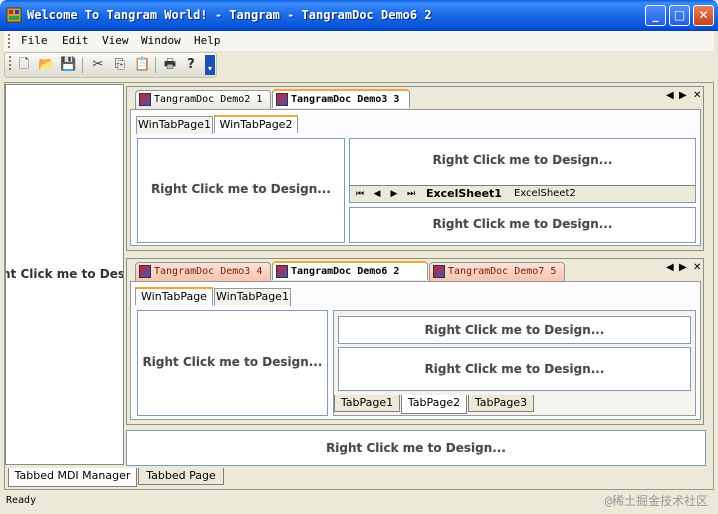  What do you see at coordinates (120, 65) in the screenshot?
I see `copy-icon: ⎘` at bounding box center [120, 65].